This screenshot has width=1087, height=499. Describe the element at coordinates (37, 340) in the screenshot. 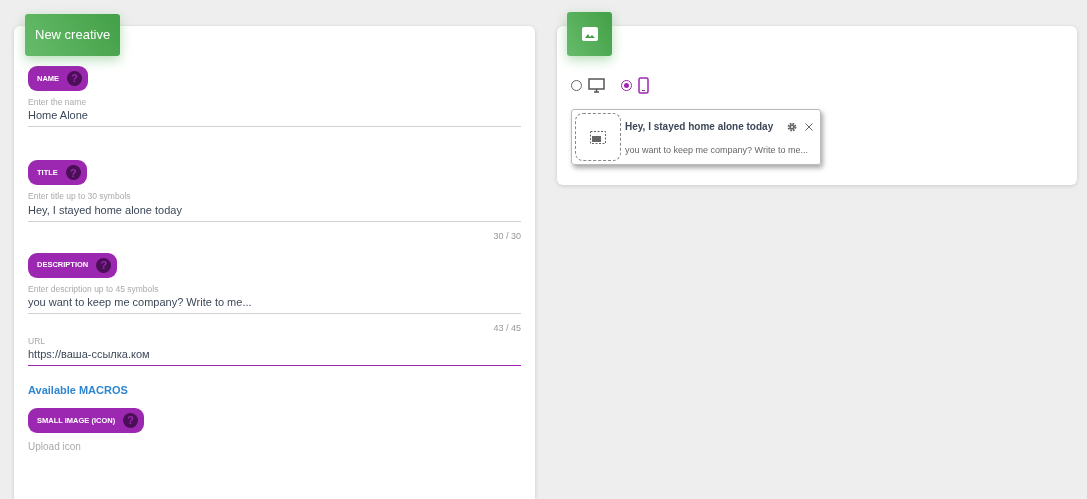

I see `field-label: URL` at that location.